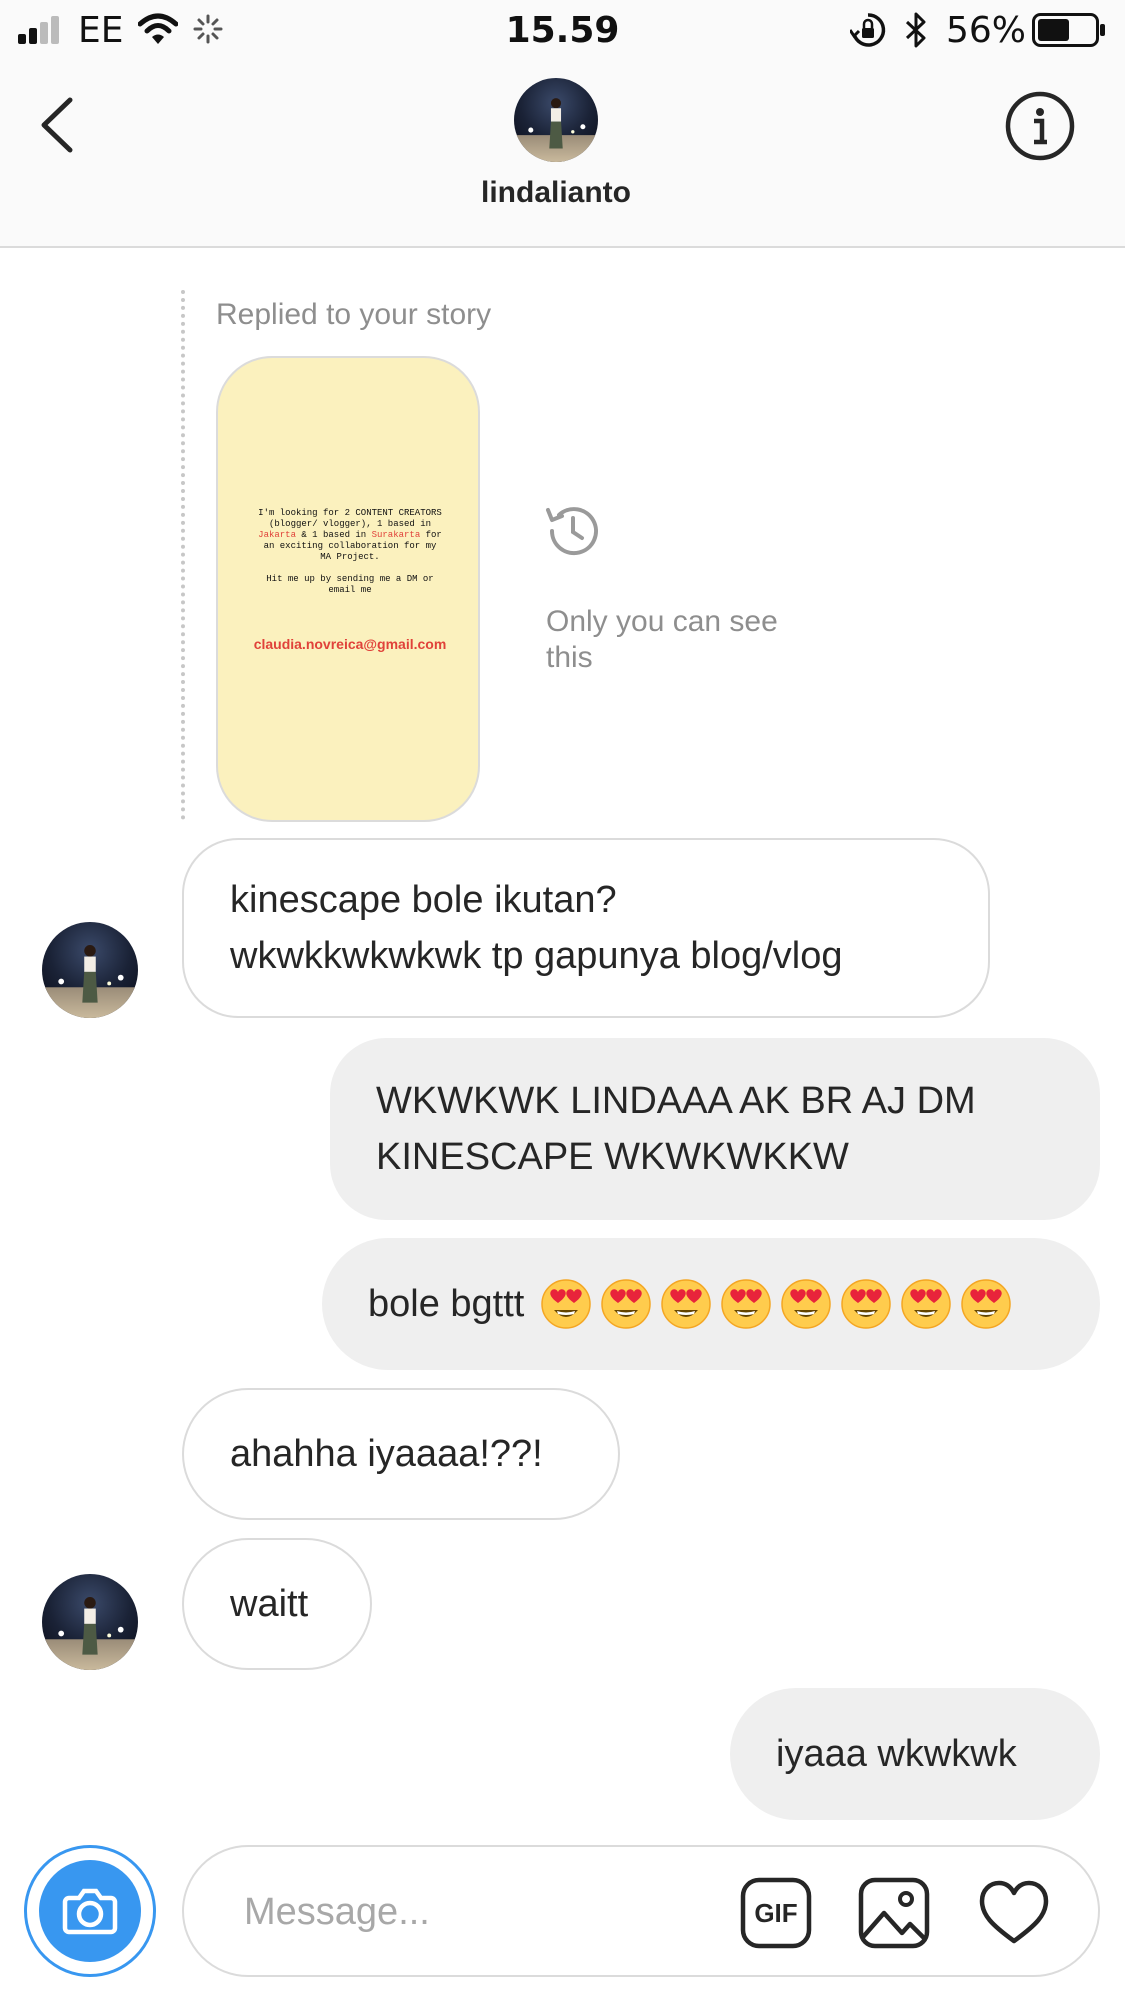 This screenshot has width=1125, height=2001. I want to click on incoming-message: ahahha iyaaaa!??!, so click(401, 1454).